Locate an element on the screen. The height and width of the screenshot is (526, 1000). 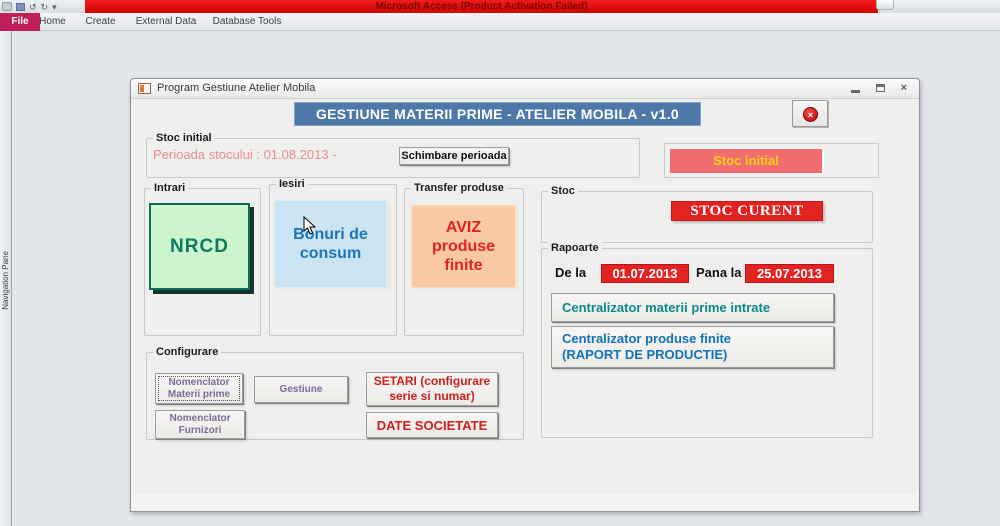
form-footer-strip is located at coordinates (525, 502).